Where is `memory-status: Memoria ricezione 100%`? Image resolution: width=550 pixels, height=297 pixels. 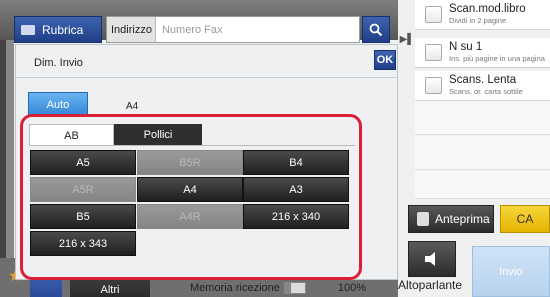 memory-status: Memoria ricezione 100% is located at coordinates (290, 287).